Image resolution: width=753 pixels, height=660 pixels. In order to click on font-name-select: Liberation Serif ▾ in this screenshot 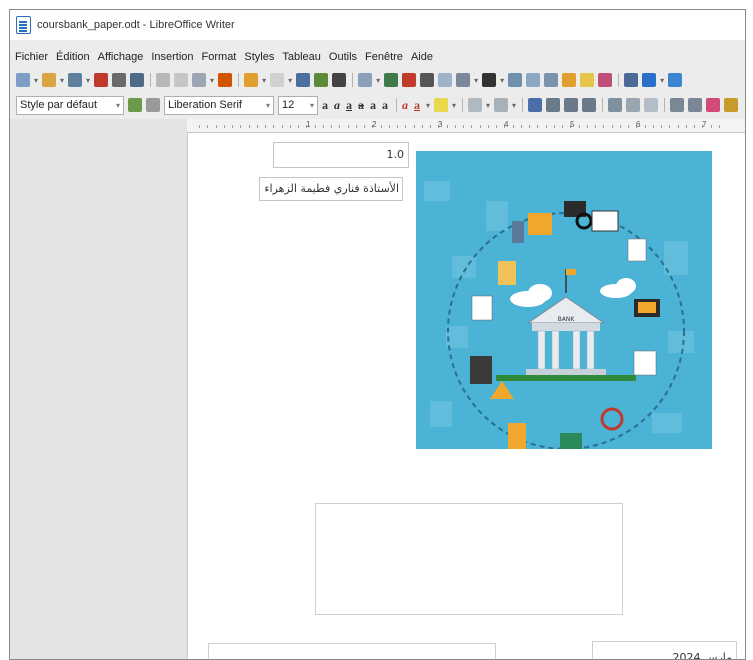, I will do `click(219, 105)`.